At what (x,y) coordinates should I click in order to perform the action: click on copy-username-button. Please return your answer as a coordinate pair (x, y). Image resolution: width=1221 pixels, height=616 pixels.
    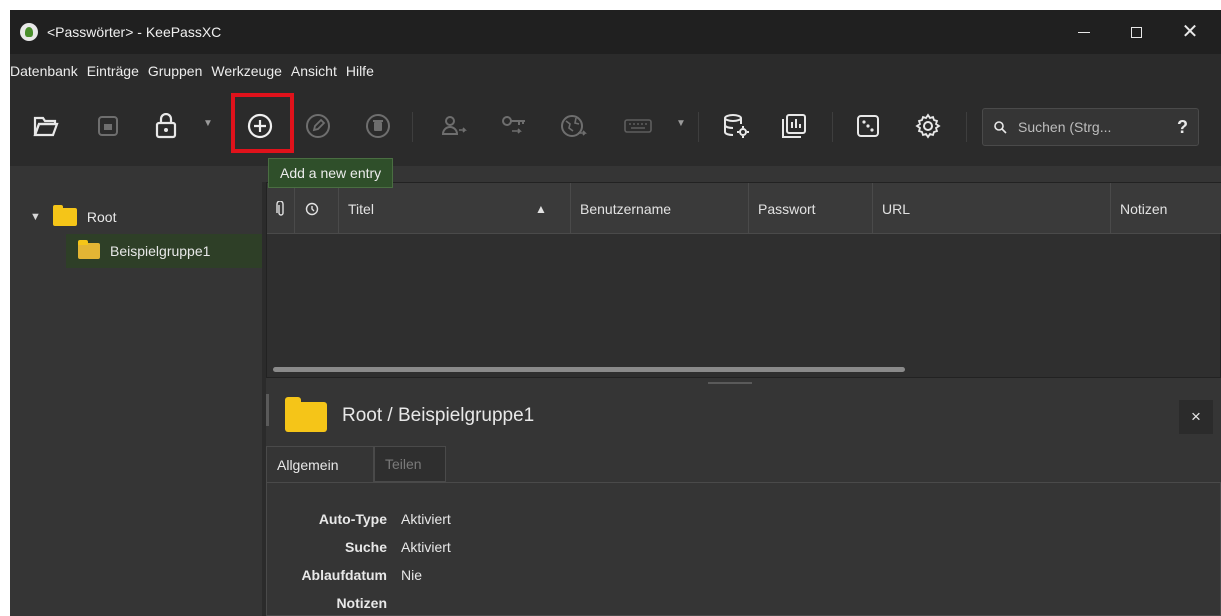
    Looking at the image, I should click on (454, 126).